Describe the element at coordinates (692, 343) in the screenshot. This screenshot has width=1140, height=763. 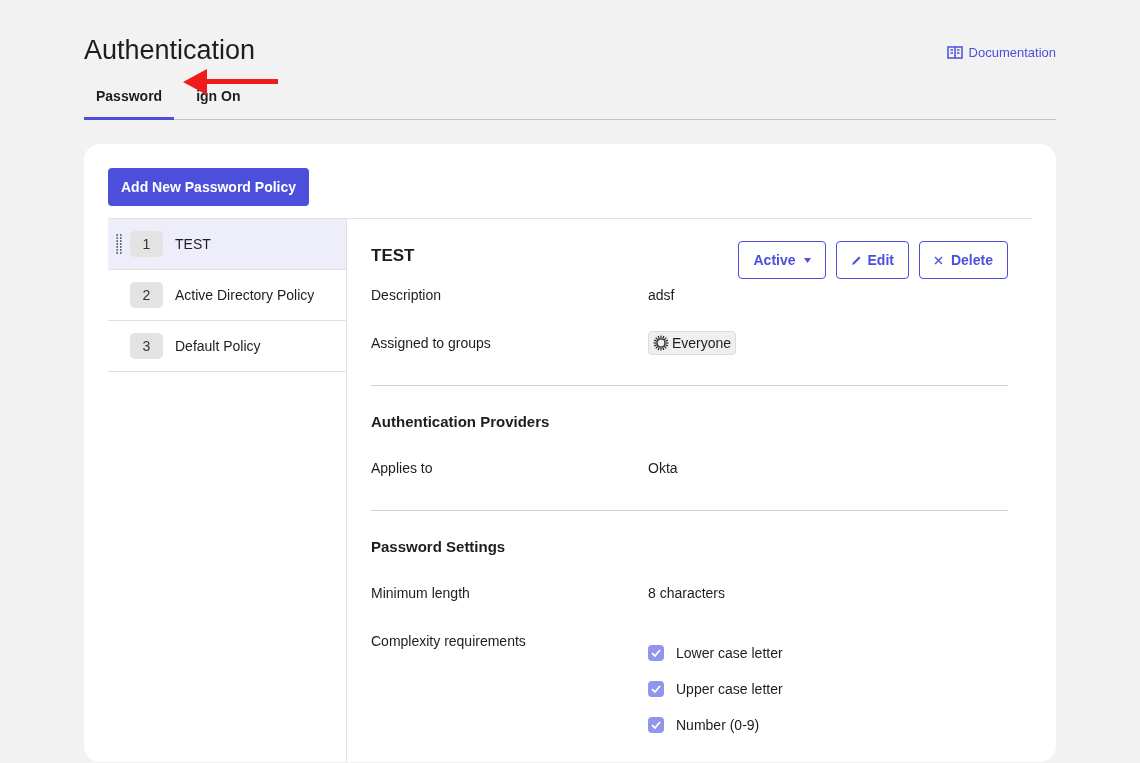
I see `group-tag: Everyone` at that location.